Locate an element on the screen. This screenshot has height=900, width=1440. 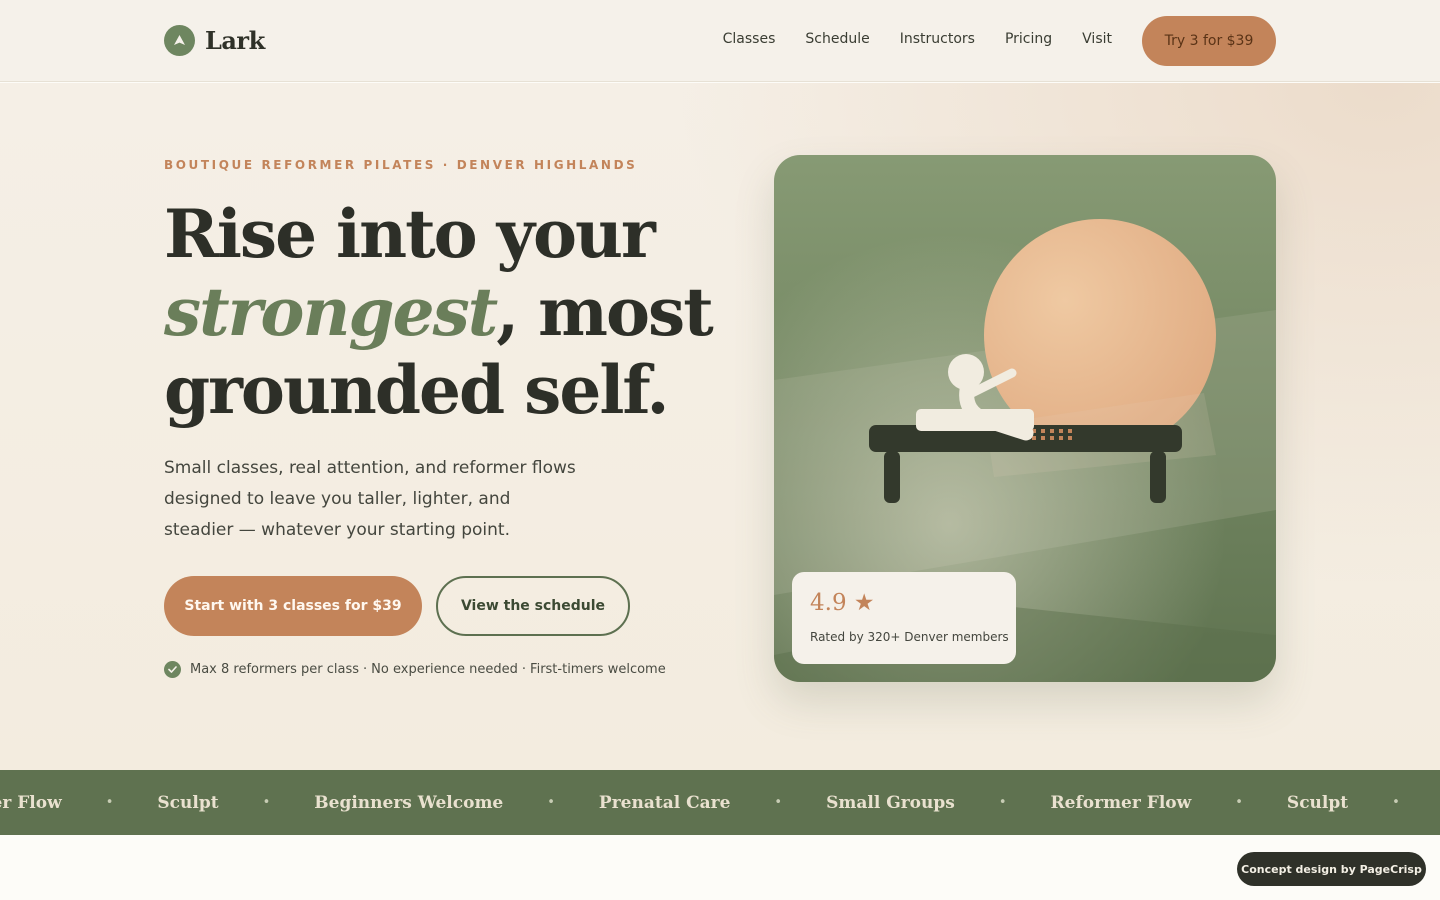
nav-link-pricing: Pricing is located at coordinates (1028, 39).